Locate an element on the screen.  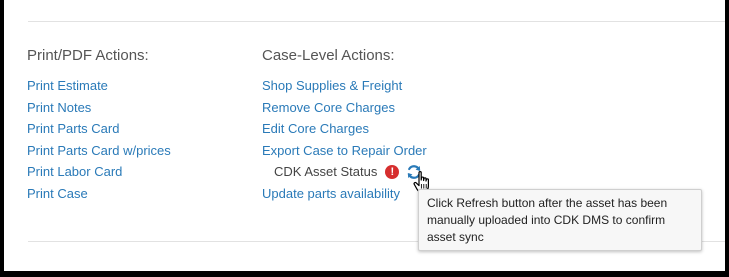
print-case-link: Print Case is located at coordinates (99, 194).